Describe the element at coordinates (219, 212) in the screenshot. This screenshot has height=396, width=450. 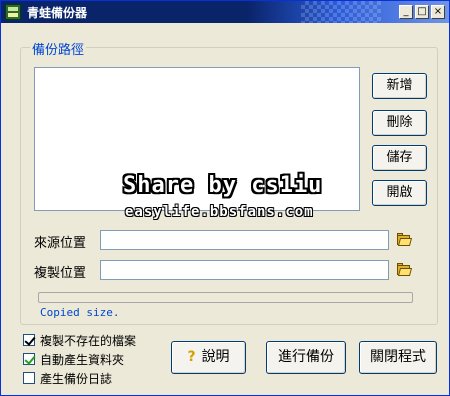
I see `watermark-line-2: easylife.bbsfans.com` at that location.